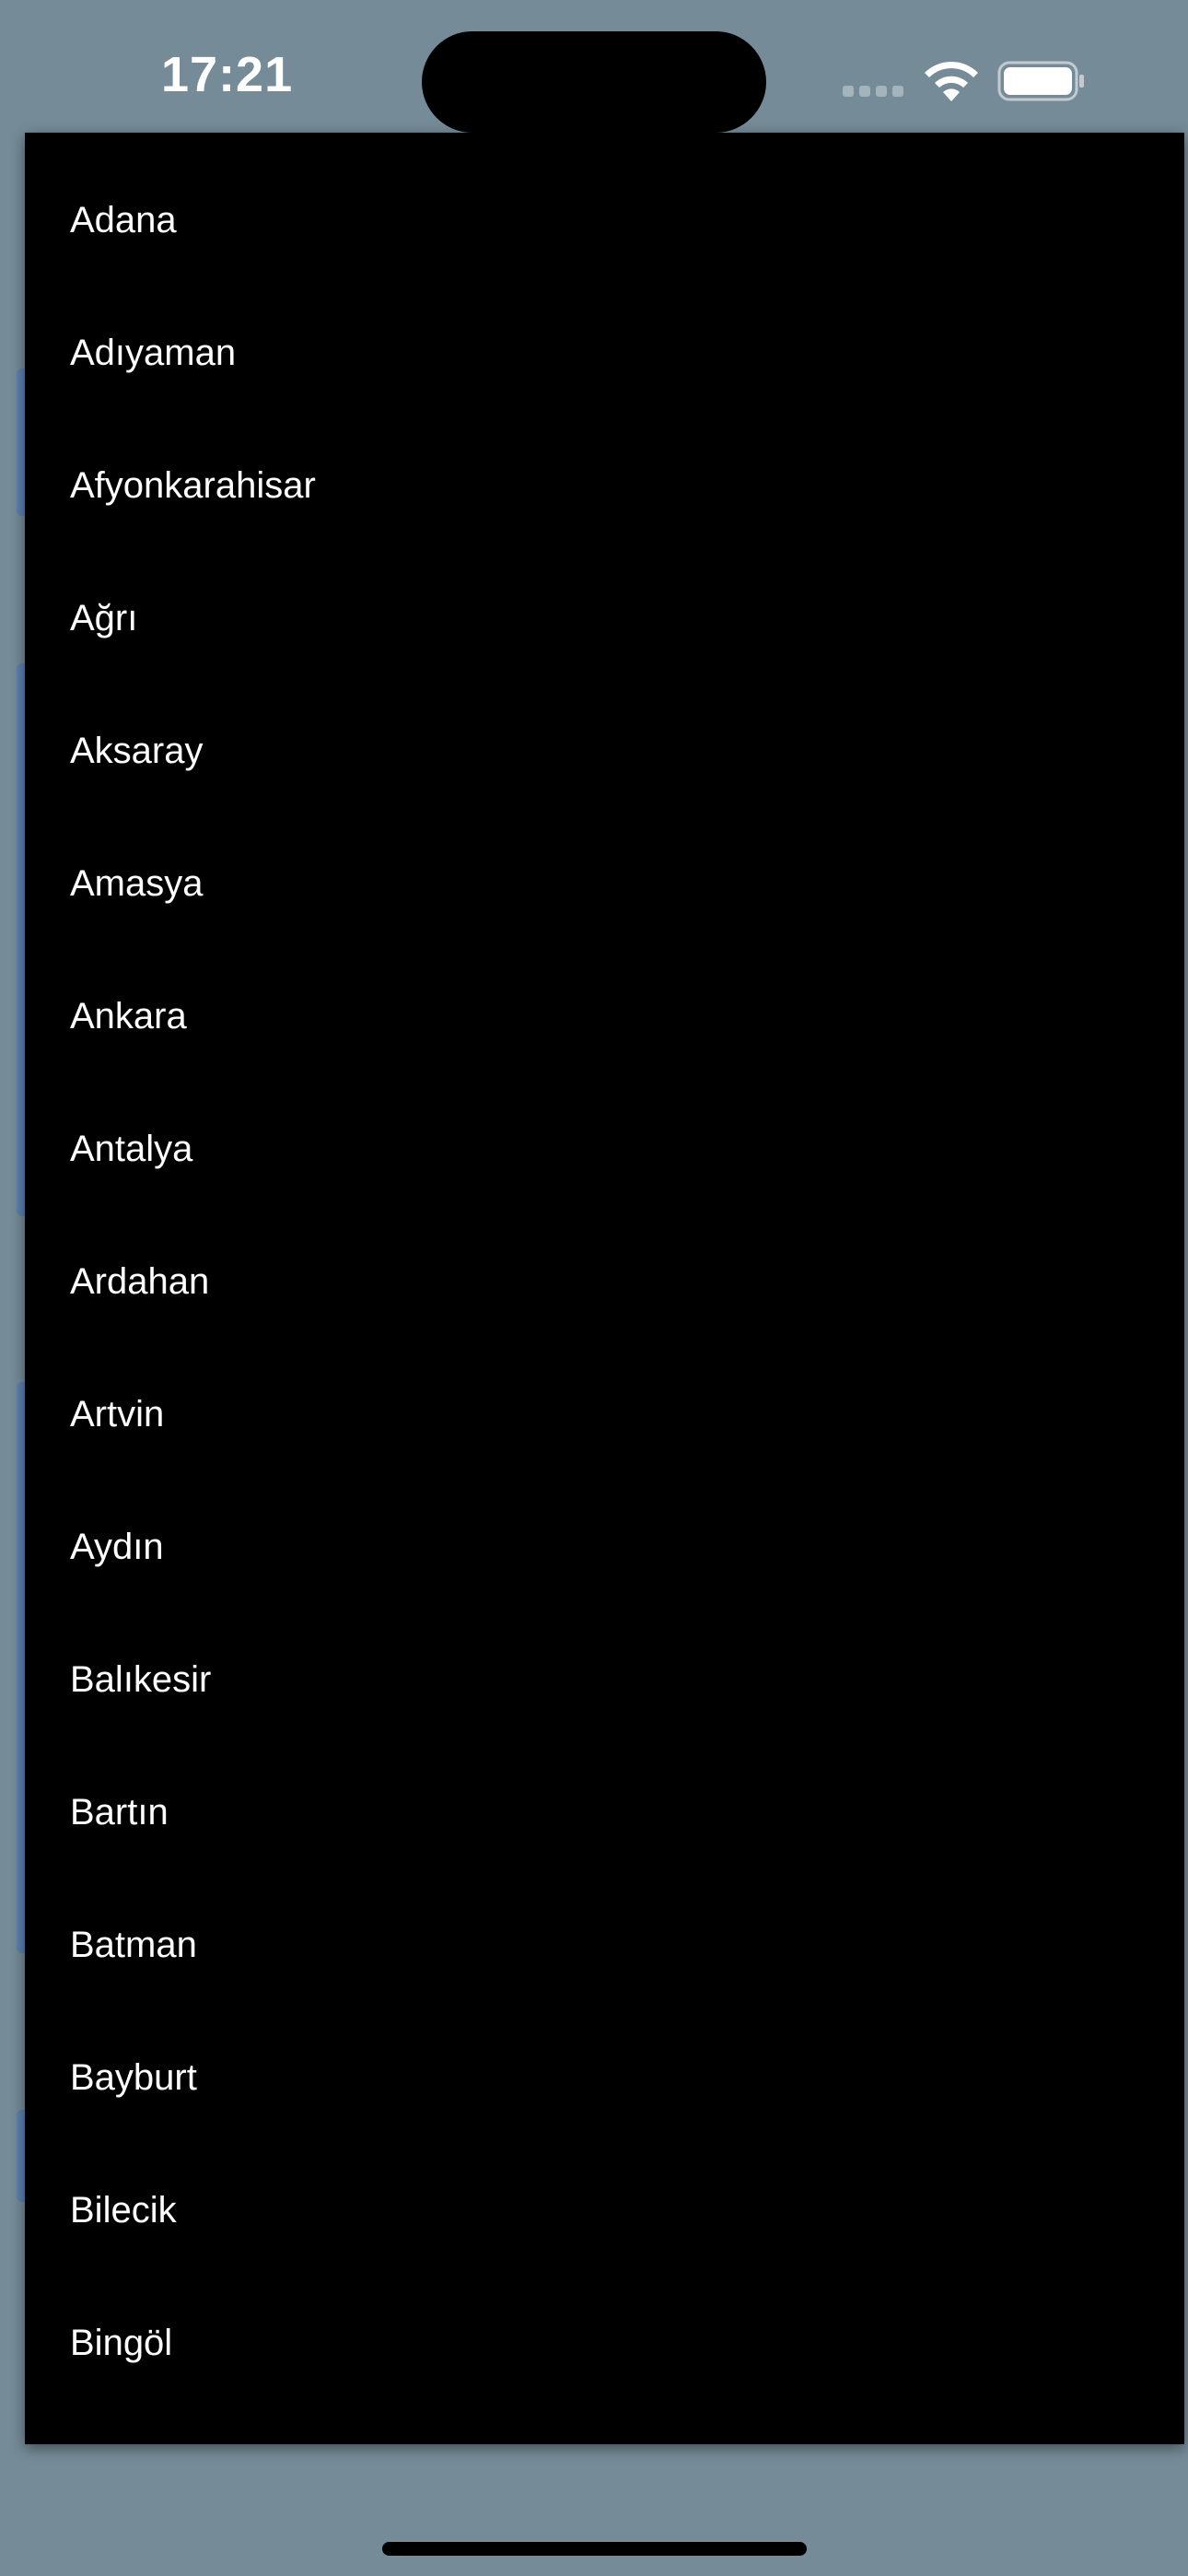 The width and height of the screenshot is (1188, 2576). I want to click on menu-item-city: Artvin, so click(604, 1414).